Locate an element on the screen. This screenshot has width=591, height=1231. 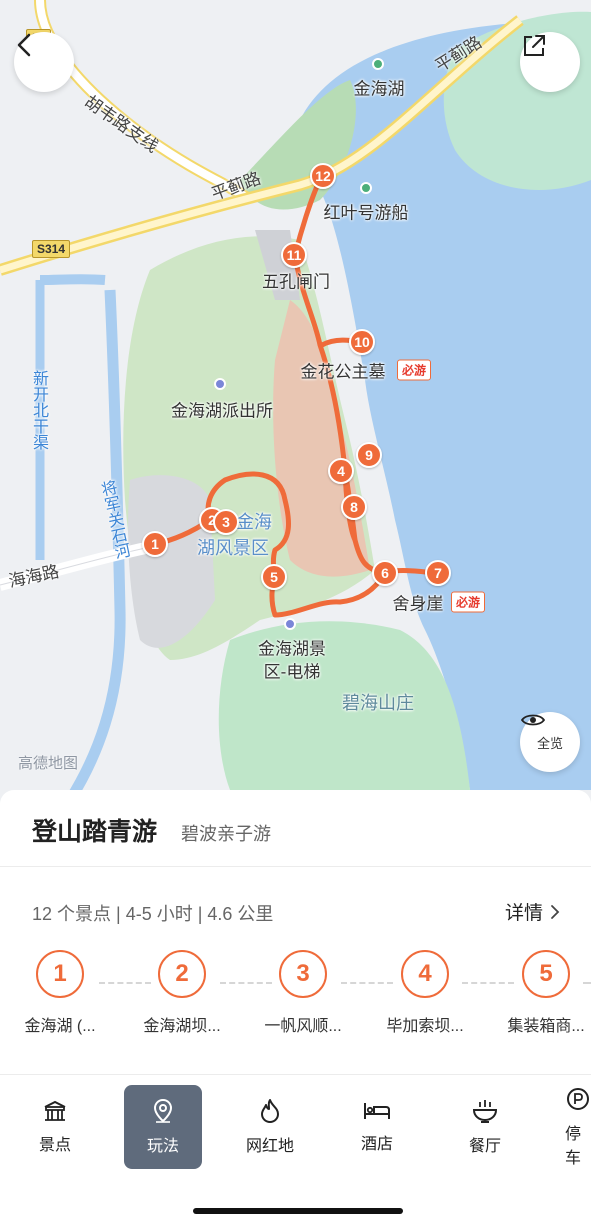
map-label-wukong: 五孔闸门 is located at coordinates (296, 280).